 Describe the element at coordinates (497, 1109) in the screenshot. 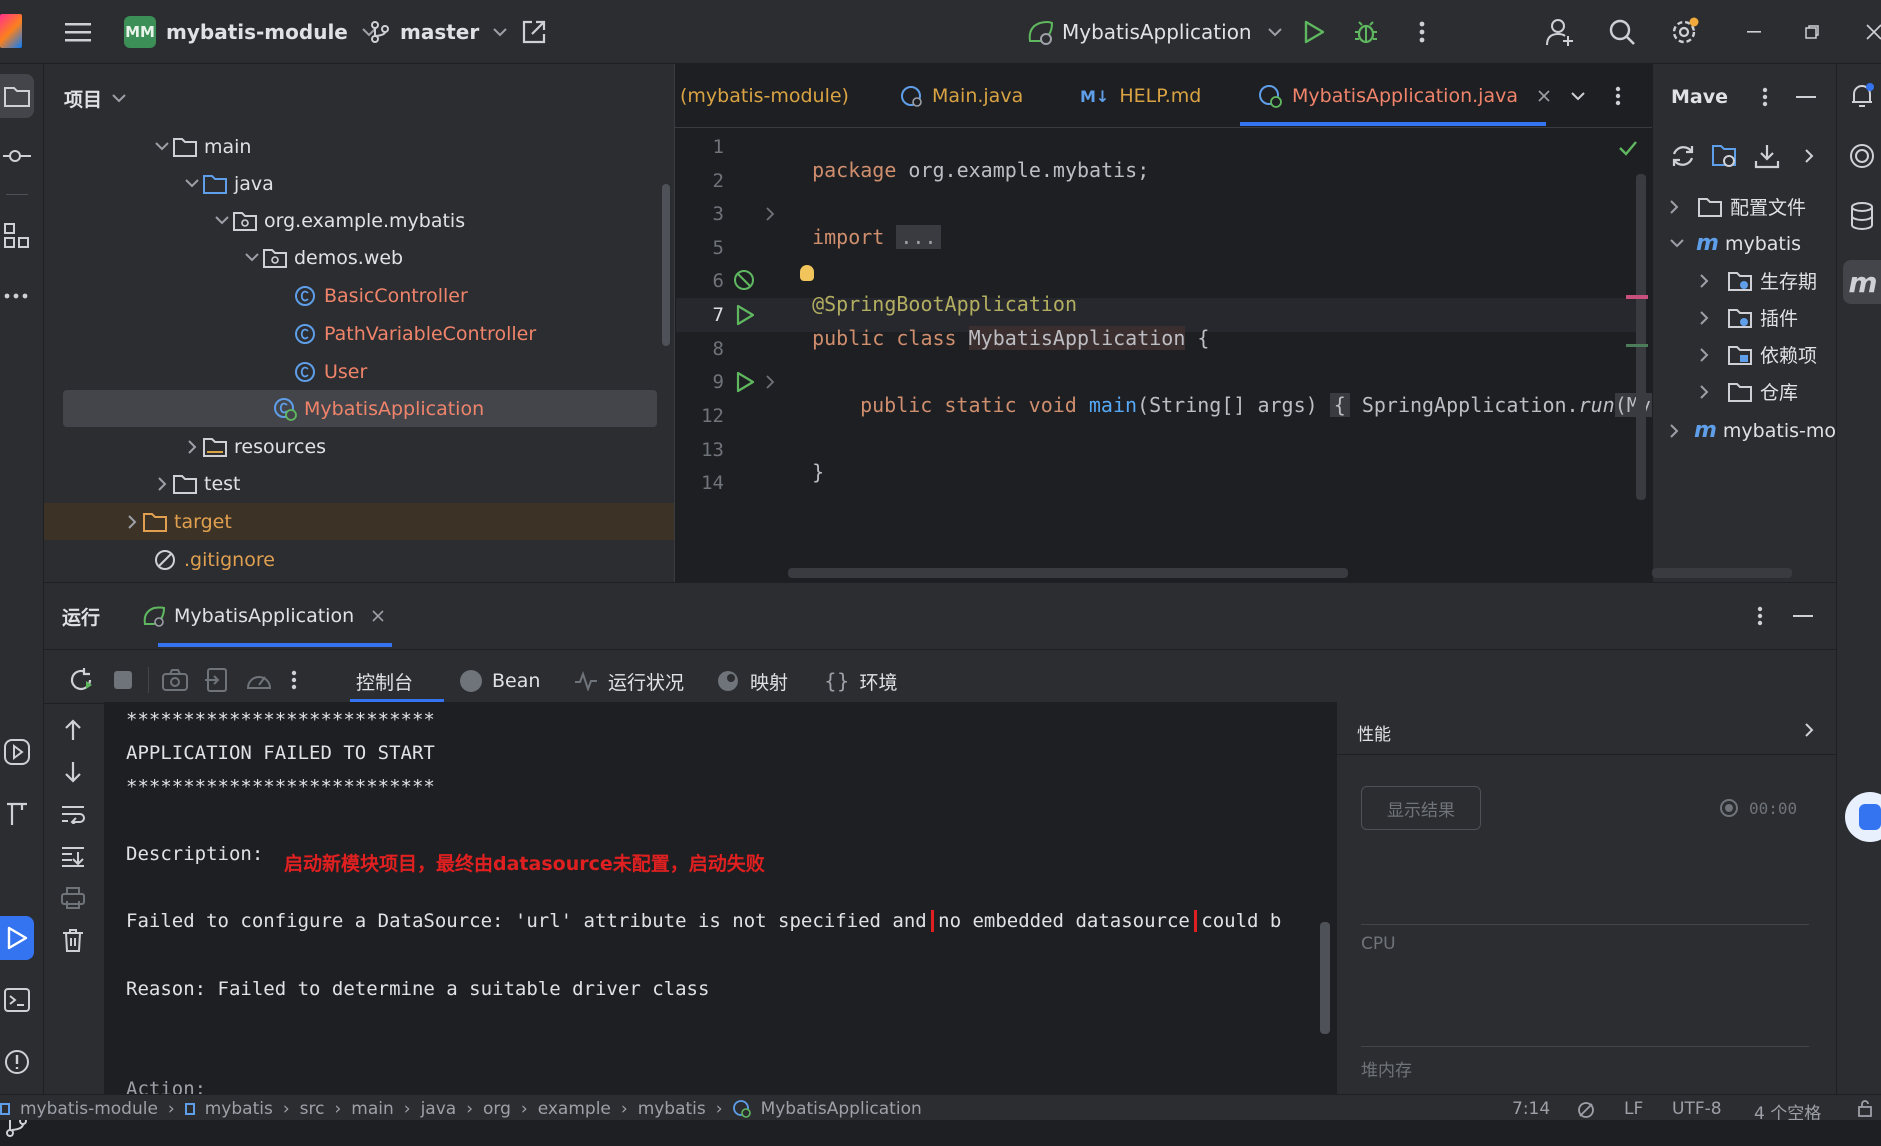

I see `breadcrumb-item: org` at that location.